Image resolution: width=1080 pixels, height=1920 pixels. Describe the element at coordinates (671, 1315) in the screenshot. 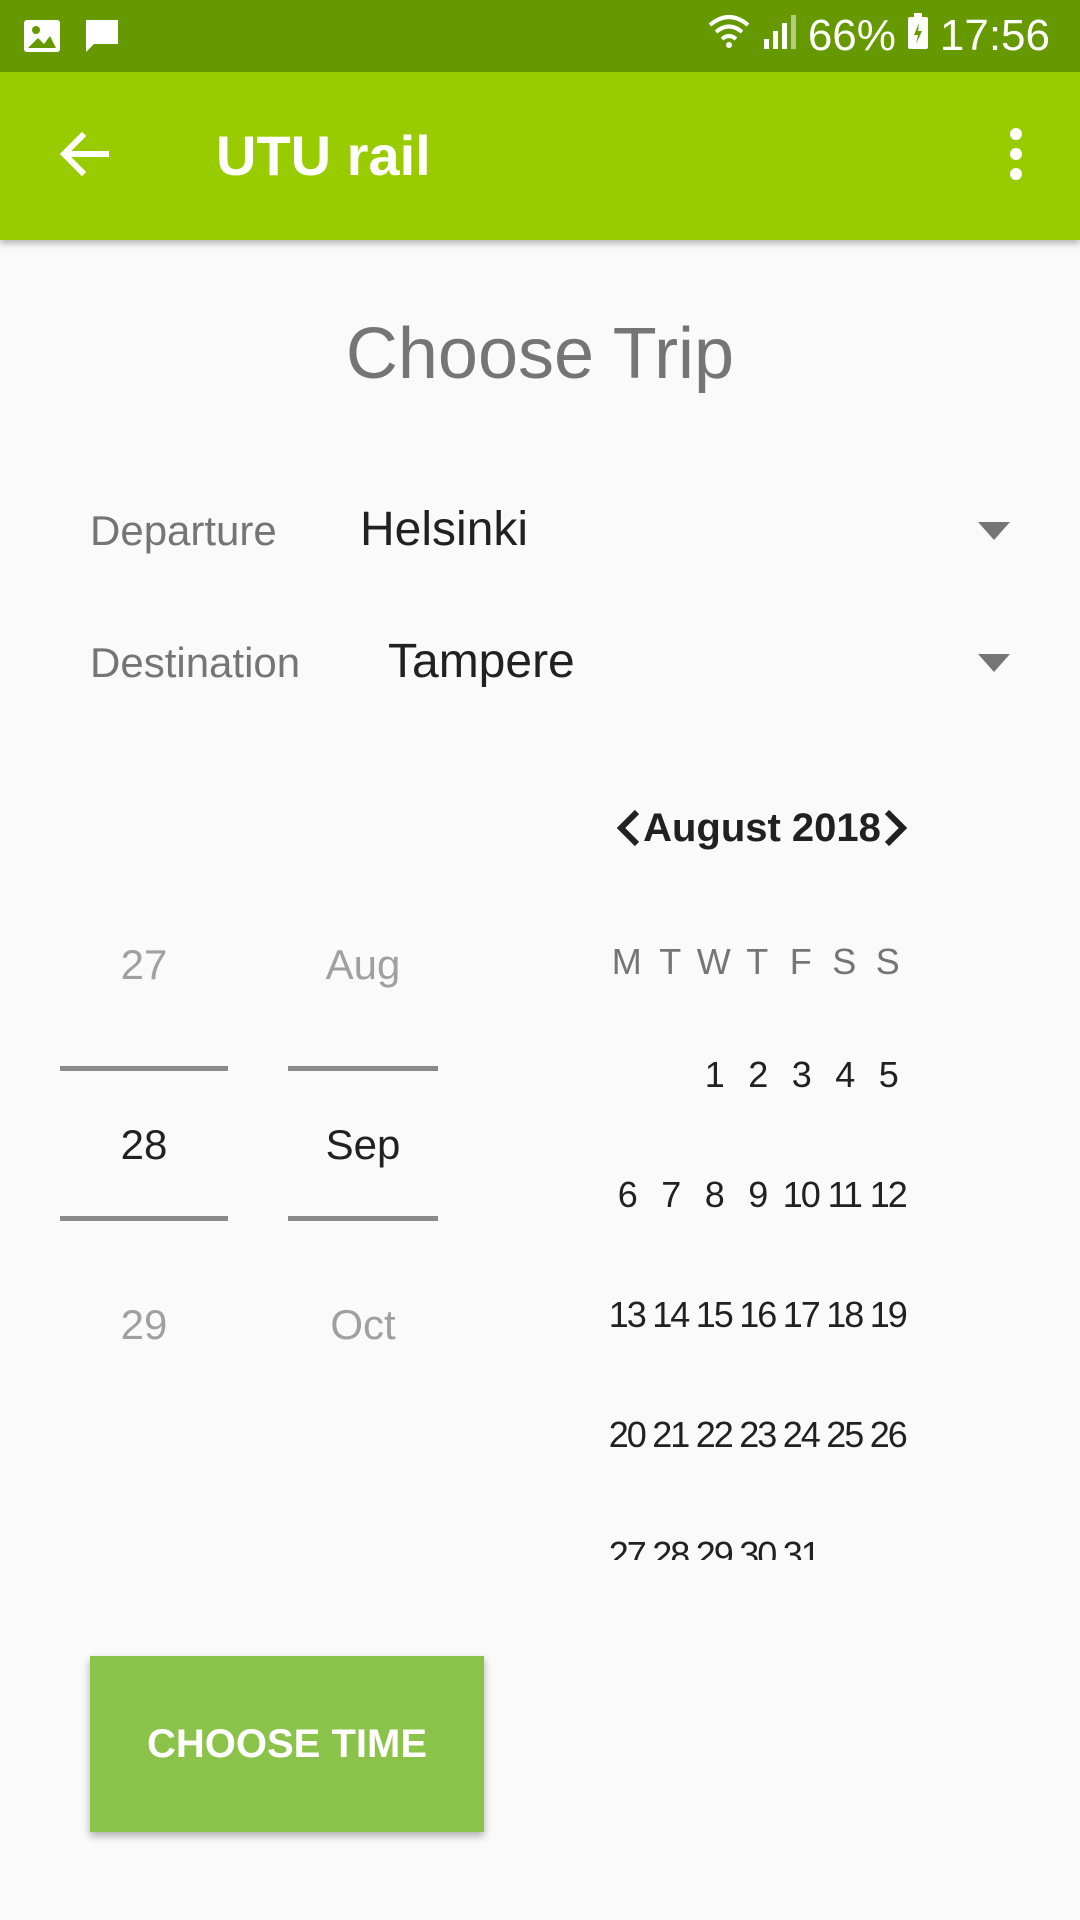

I see `calendar-day: 14` at that location.